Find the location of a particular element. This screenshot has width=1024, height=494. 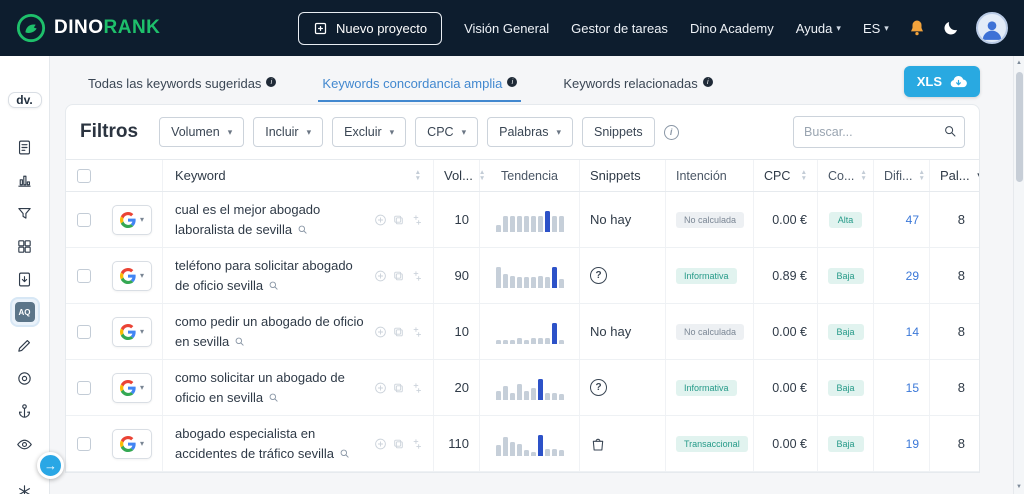

filter-snippets-button: Snippets is located at coordinates (618, 132).